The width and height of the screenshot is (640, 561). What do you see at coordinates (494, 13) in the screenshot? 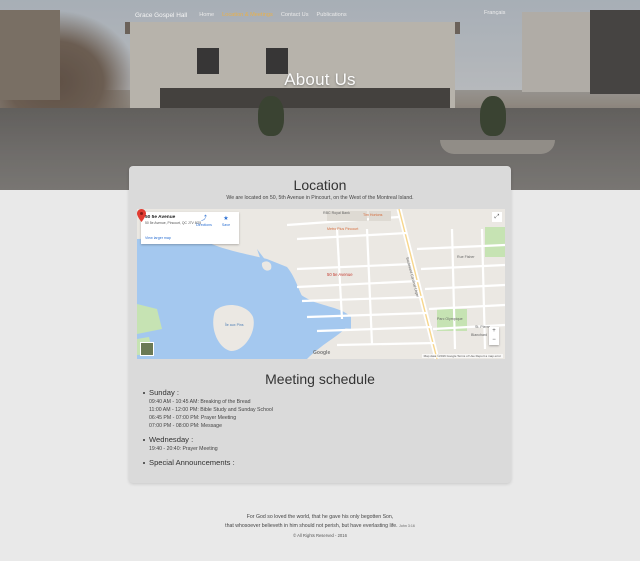
I see `language-switch: Français` at bounding box center [494, 13].